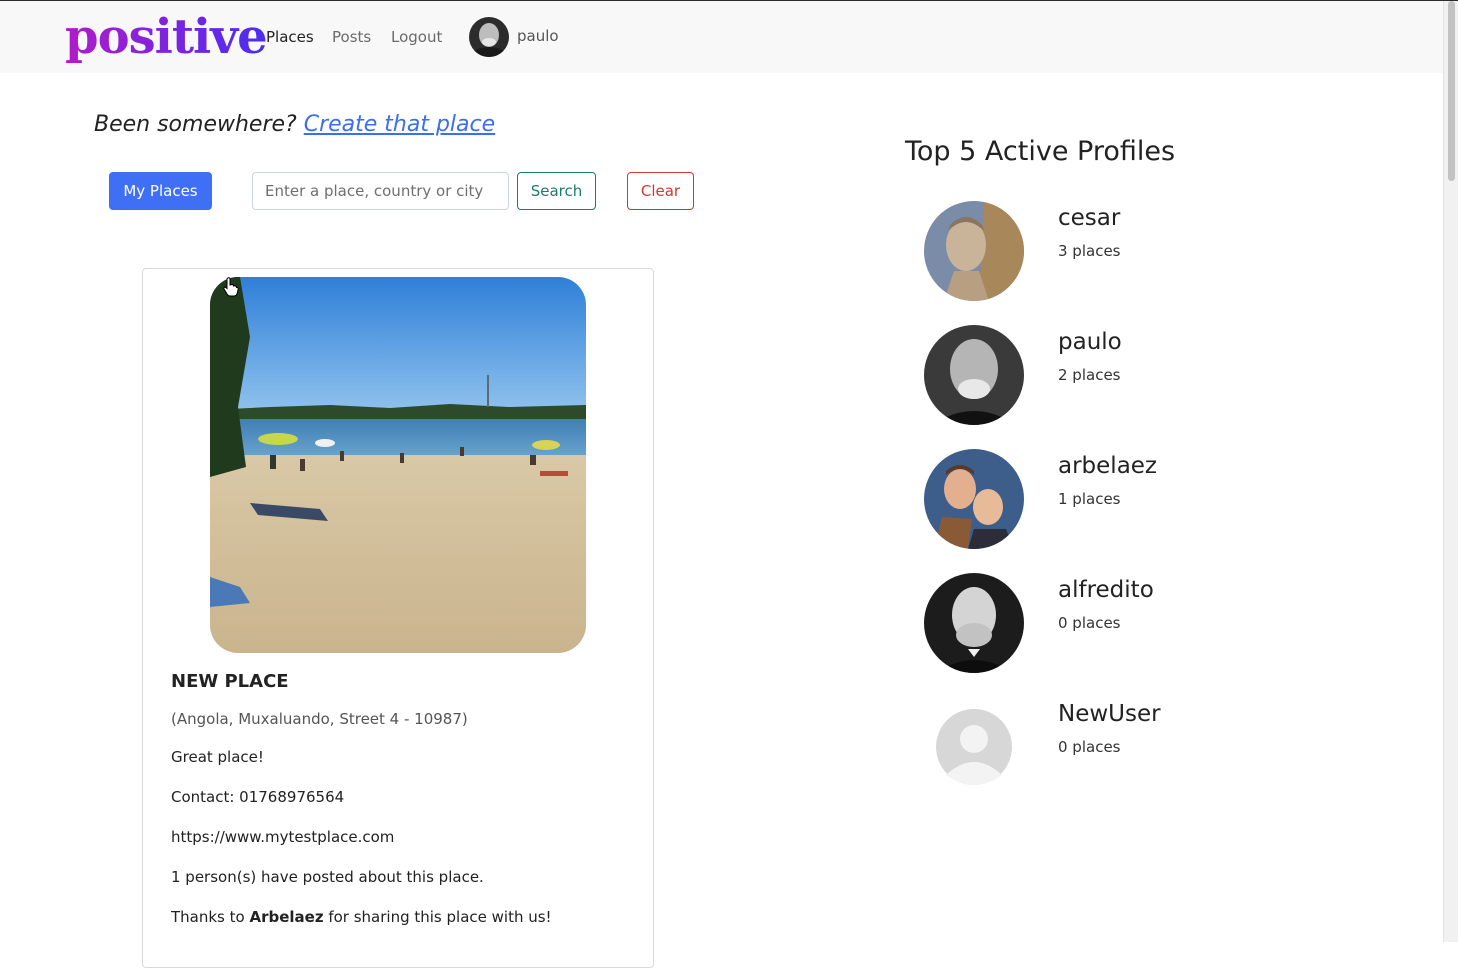 The height and width of the screenshot is (968, 1458). What do you see at coordinates (1106, 590) in the screenshot?
I see `profile-name: alfredito` at bounding box center [1106, 590].